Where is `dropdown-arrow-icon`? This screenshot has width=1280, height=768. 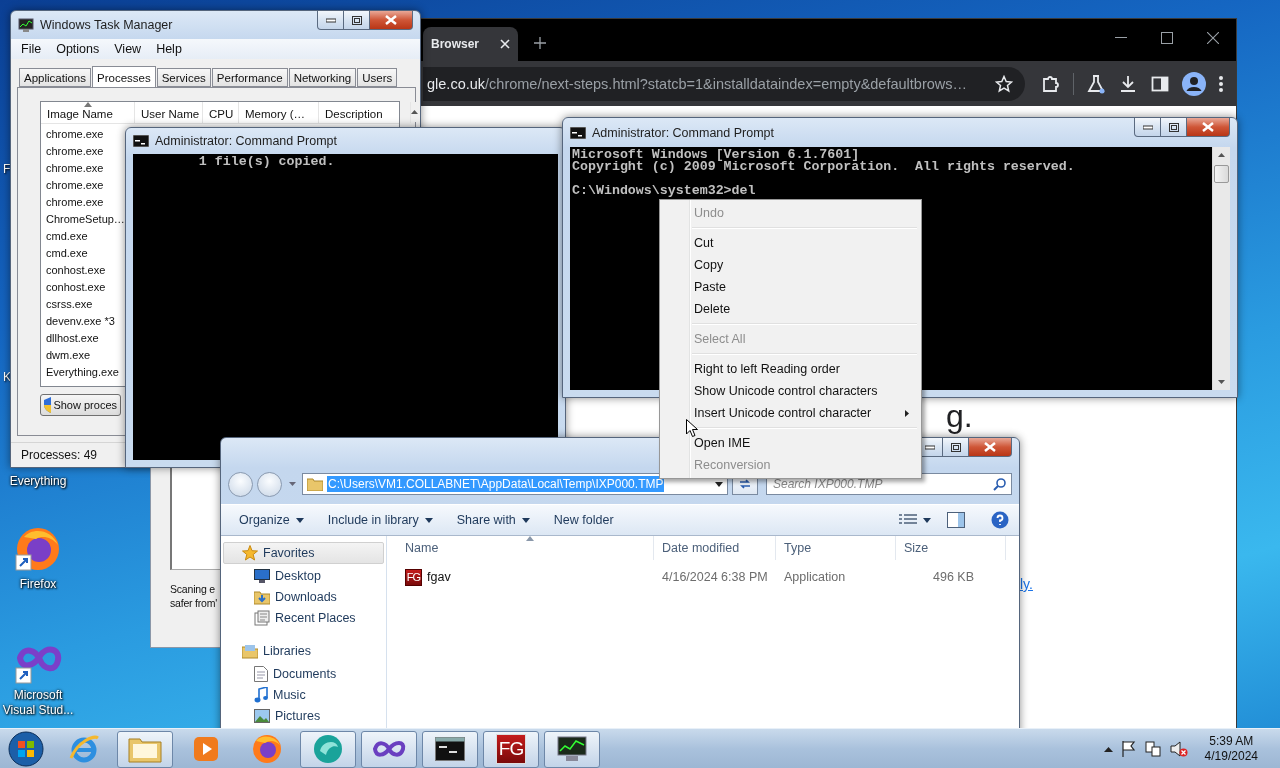 dropdown-arrow-icon is located at coordinates (719, 484).